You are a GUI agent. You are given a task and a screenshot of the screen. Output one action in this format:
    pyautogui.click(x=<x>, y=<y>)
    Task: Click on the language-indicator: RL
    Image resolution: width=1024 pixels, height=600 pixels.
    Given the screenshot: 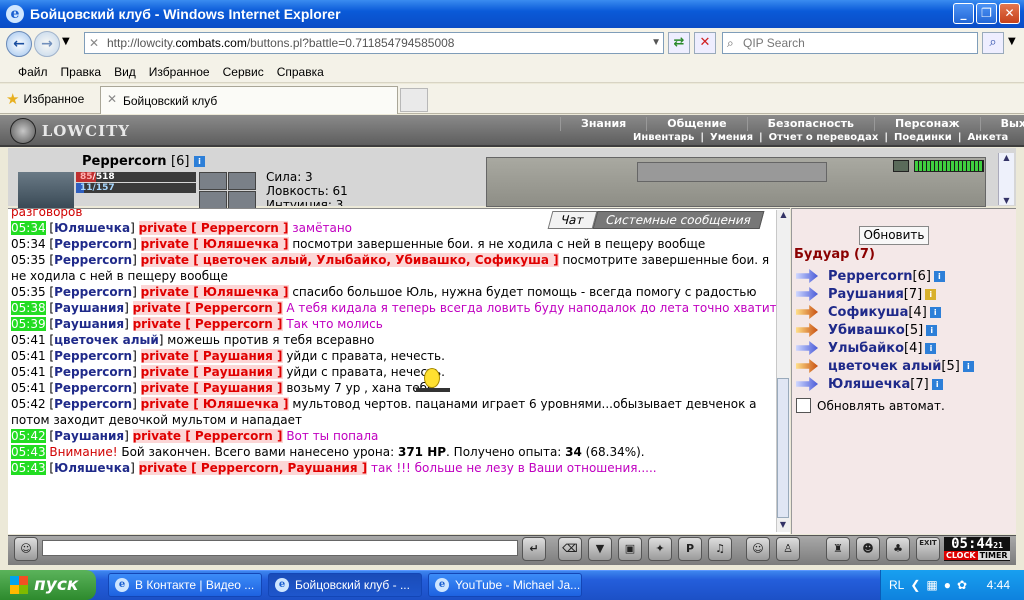 What is the action you would take?
    pyautogui.click(x=896, y=585)
    